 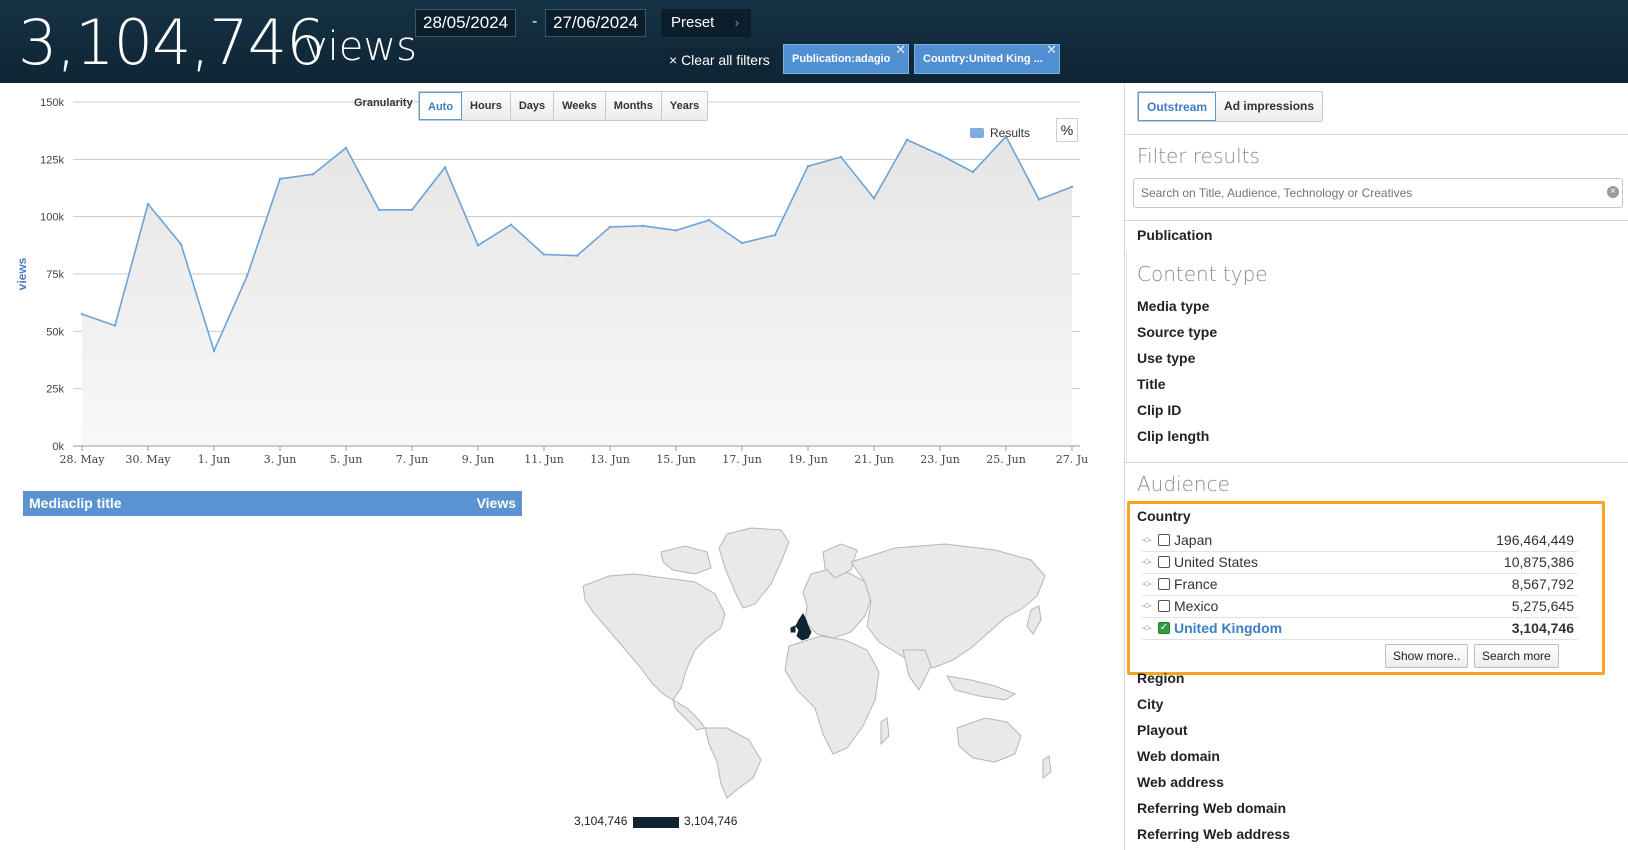 I want to click on chart-legend-results: Results, so click(x=1000, y=133).